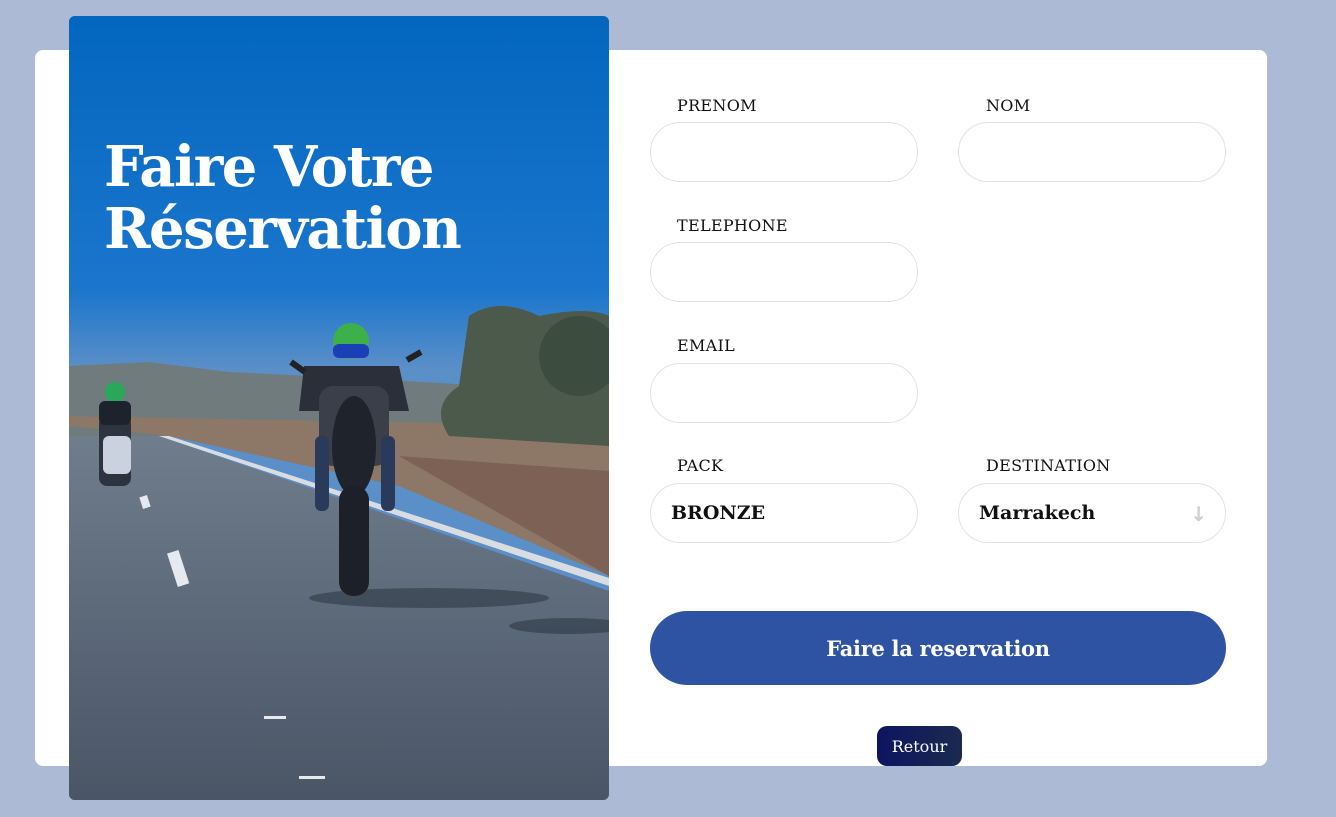 This screenshot has height=817, width=1336. What do you see at coordinates (283, 229) in the screenshot?
I see `hero-title-line2: Réservation` at bounding box center [283, 229].